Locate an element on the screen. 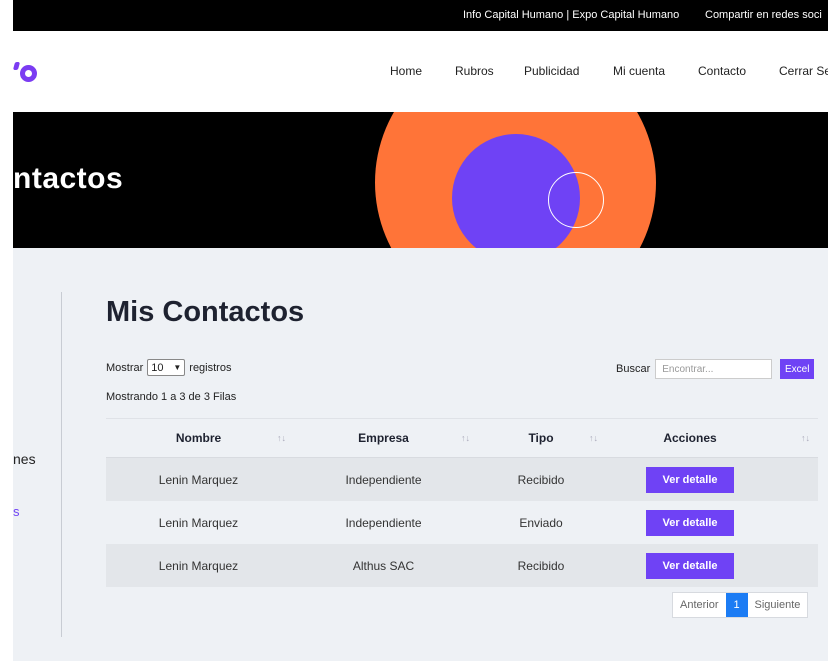 This screenshot has width=828, height=661. pagination-next: Siguiente is located at coordinates (778, 605).